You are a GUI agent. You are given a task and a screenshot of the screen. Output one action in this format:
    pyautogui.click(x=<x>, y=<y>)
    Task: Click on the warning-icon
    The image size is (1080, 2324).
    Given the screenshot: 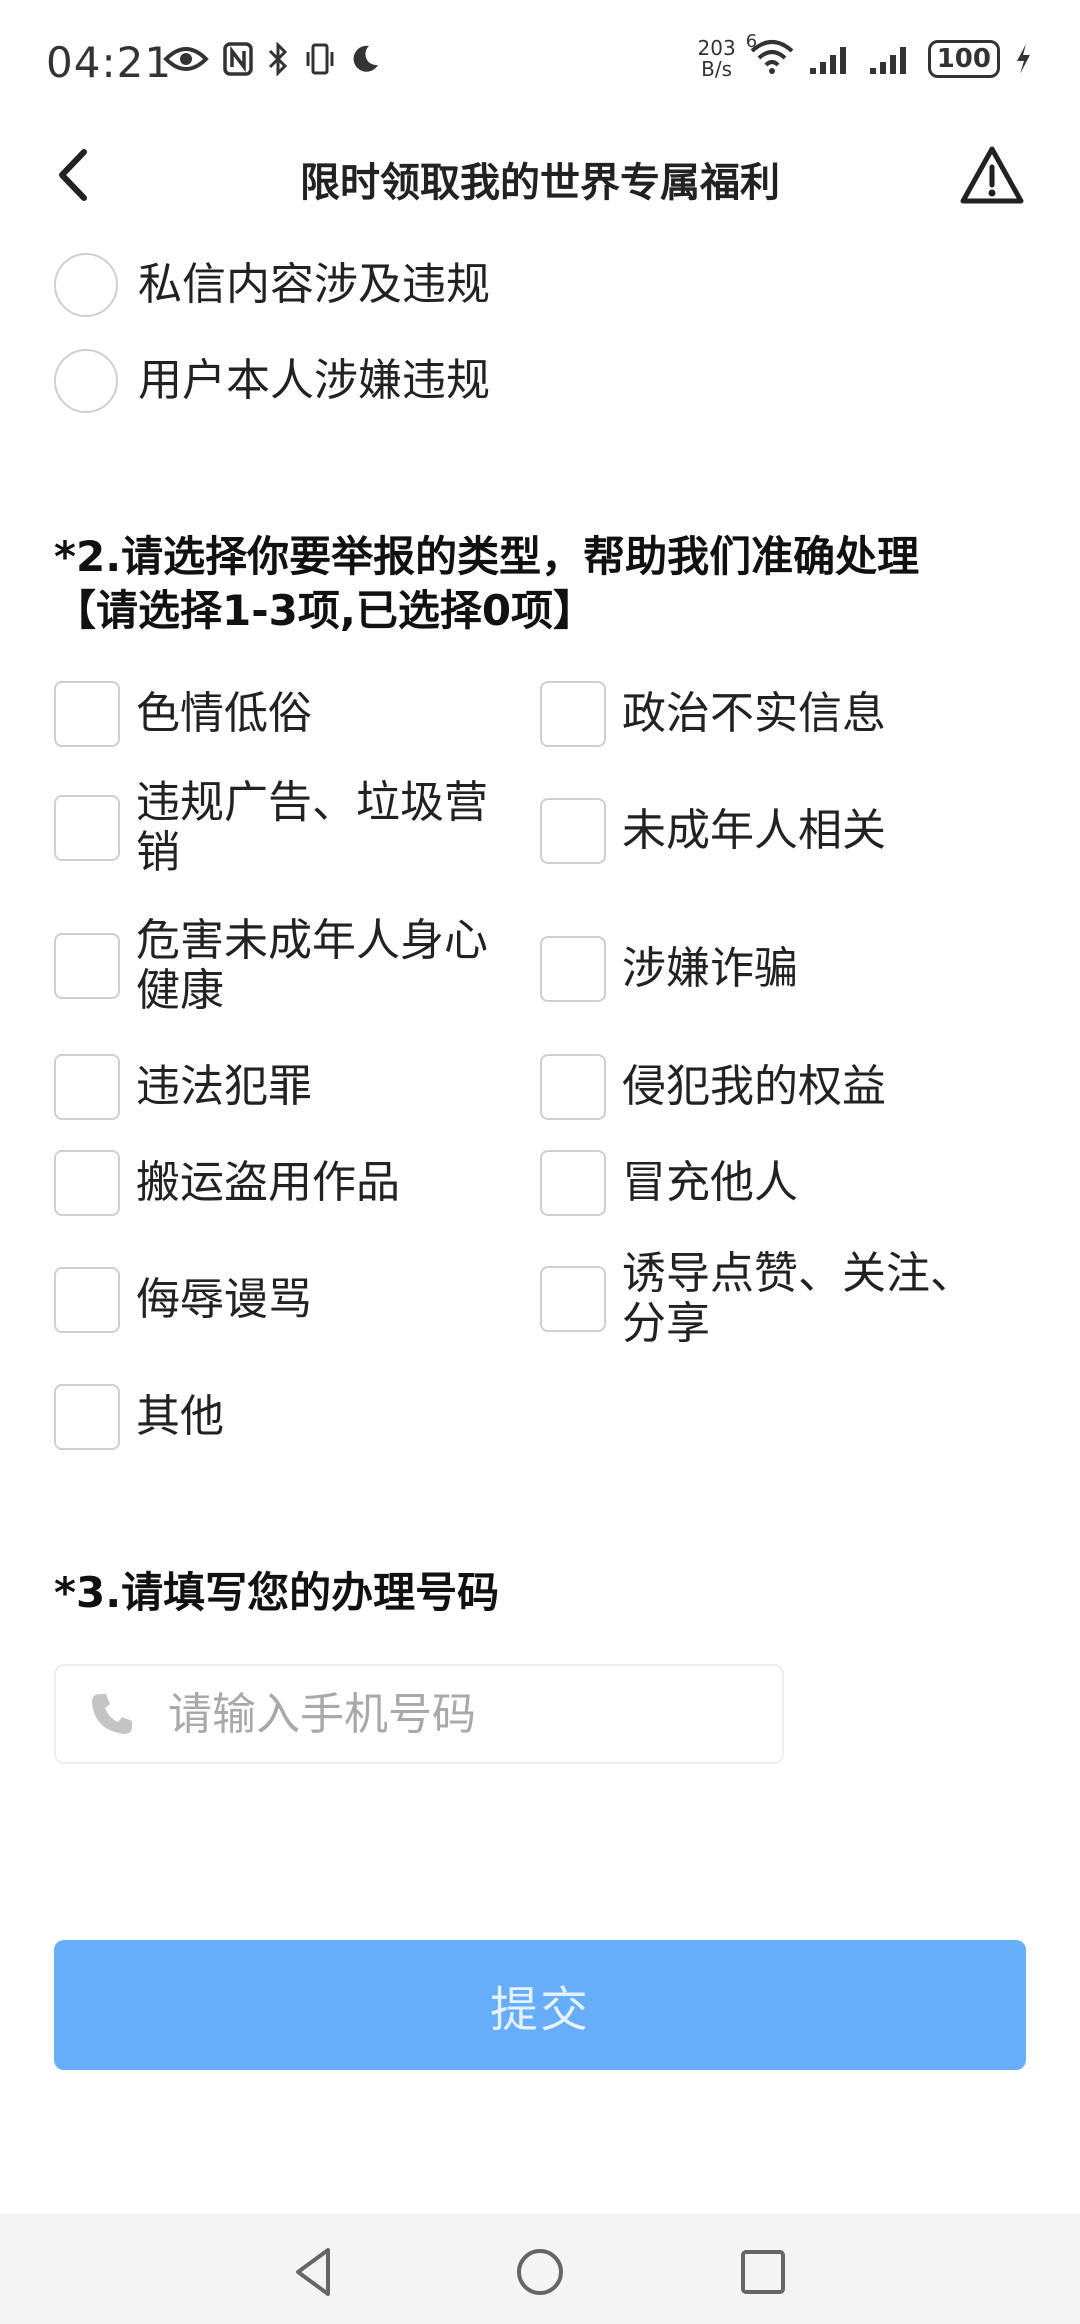 What is the action you would take?
    pyautogui.click(x=992, y=175)
    